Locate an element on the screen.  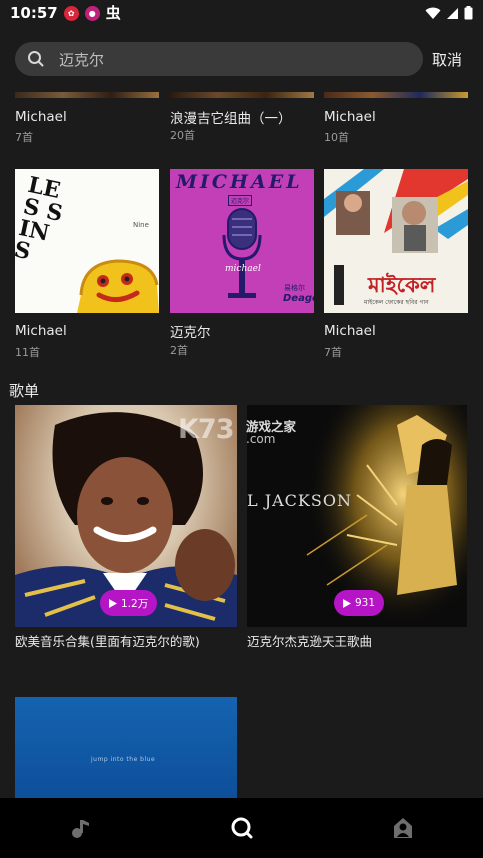
album-track-count: 20首 is located at coordinates (182, 135).